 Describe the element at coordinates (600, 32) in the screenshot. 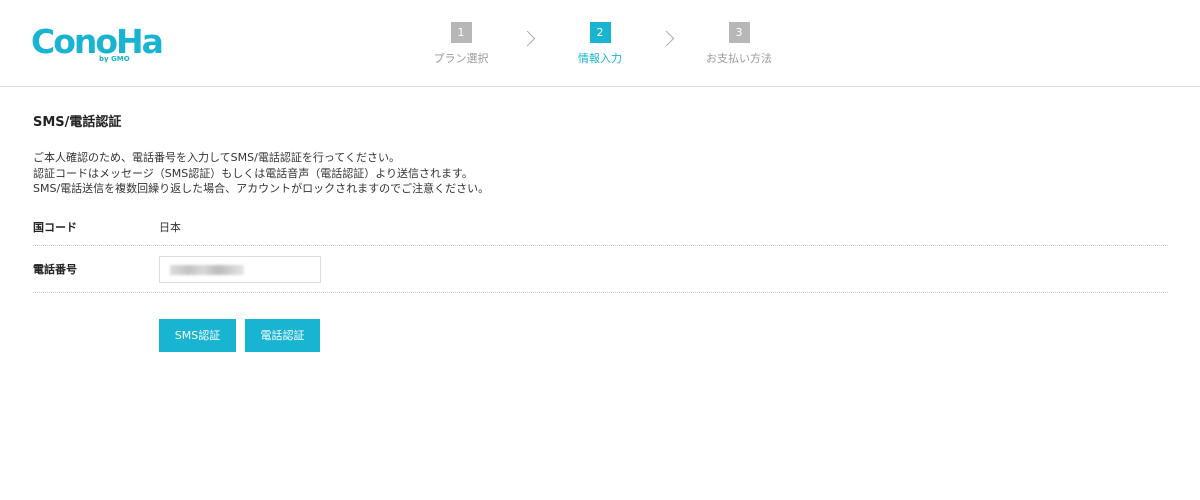

I see `step-number: 2` at that location.